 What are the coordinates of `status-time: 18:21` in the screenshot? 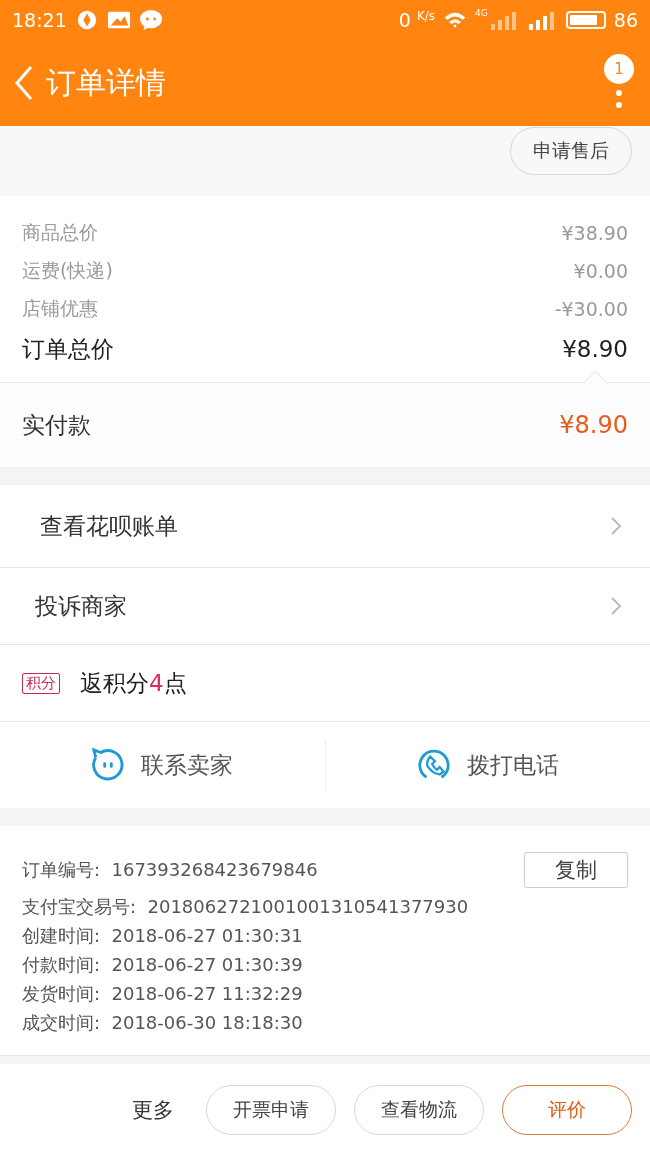 It's located at (39, 20).